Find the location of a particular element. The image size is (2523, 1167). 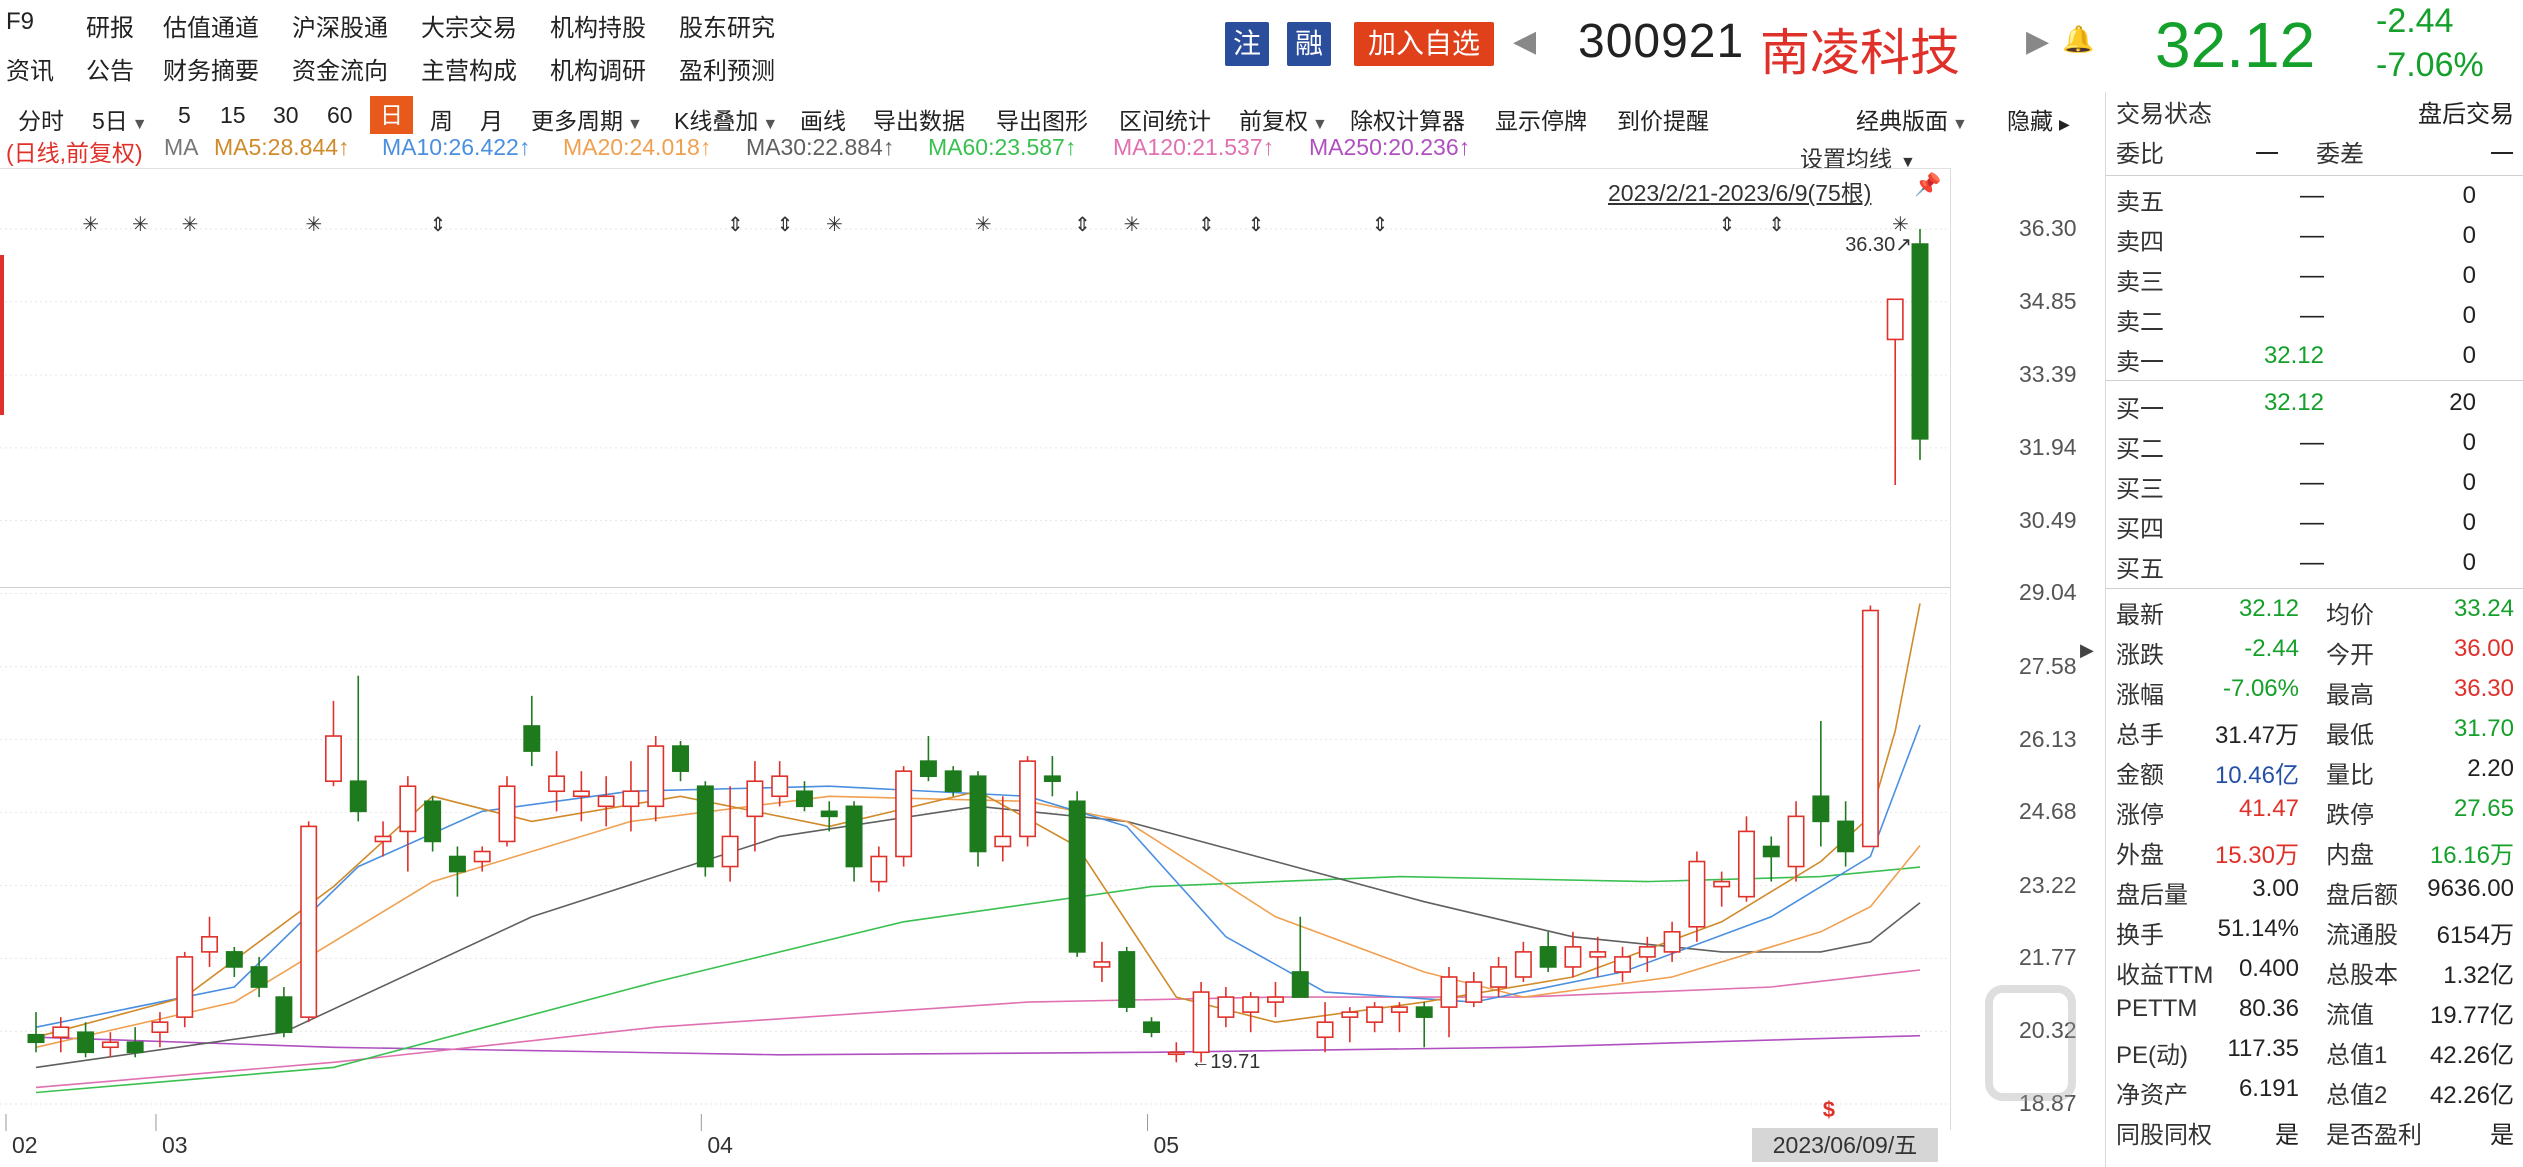

ask-level-label: 卖四 is located at coordinates (2140, 242).